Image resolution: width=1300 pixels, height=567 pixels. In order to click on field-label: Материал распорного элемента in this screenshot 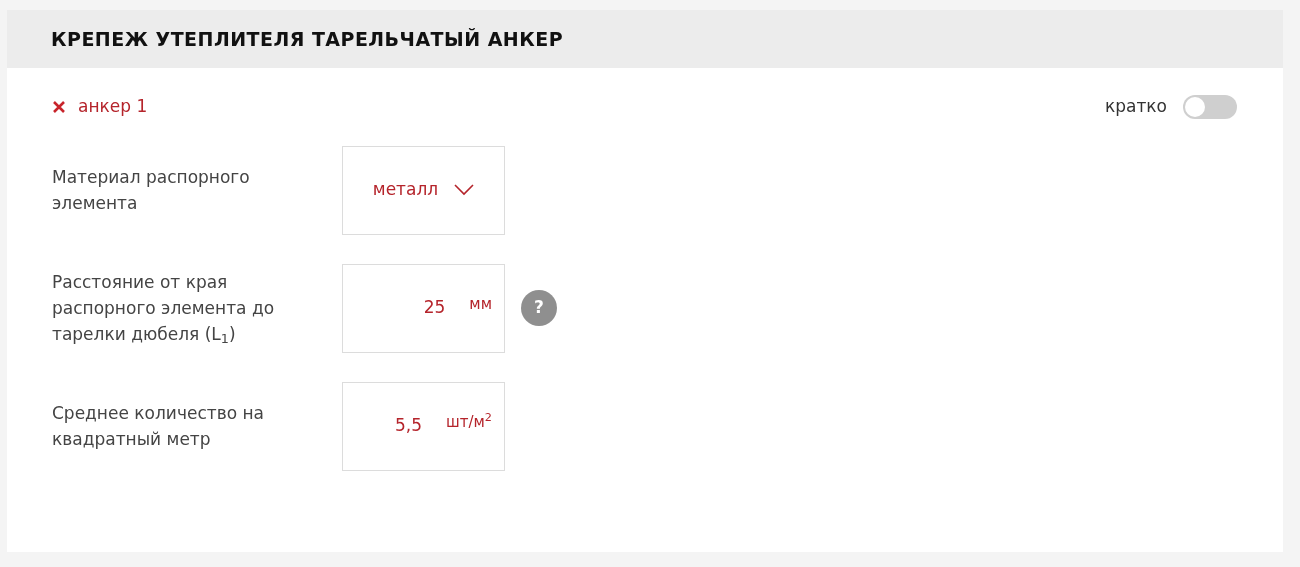, I will do `click(151, 190)`.